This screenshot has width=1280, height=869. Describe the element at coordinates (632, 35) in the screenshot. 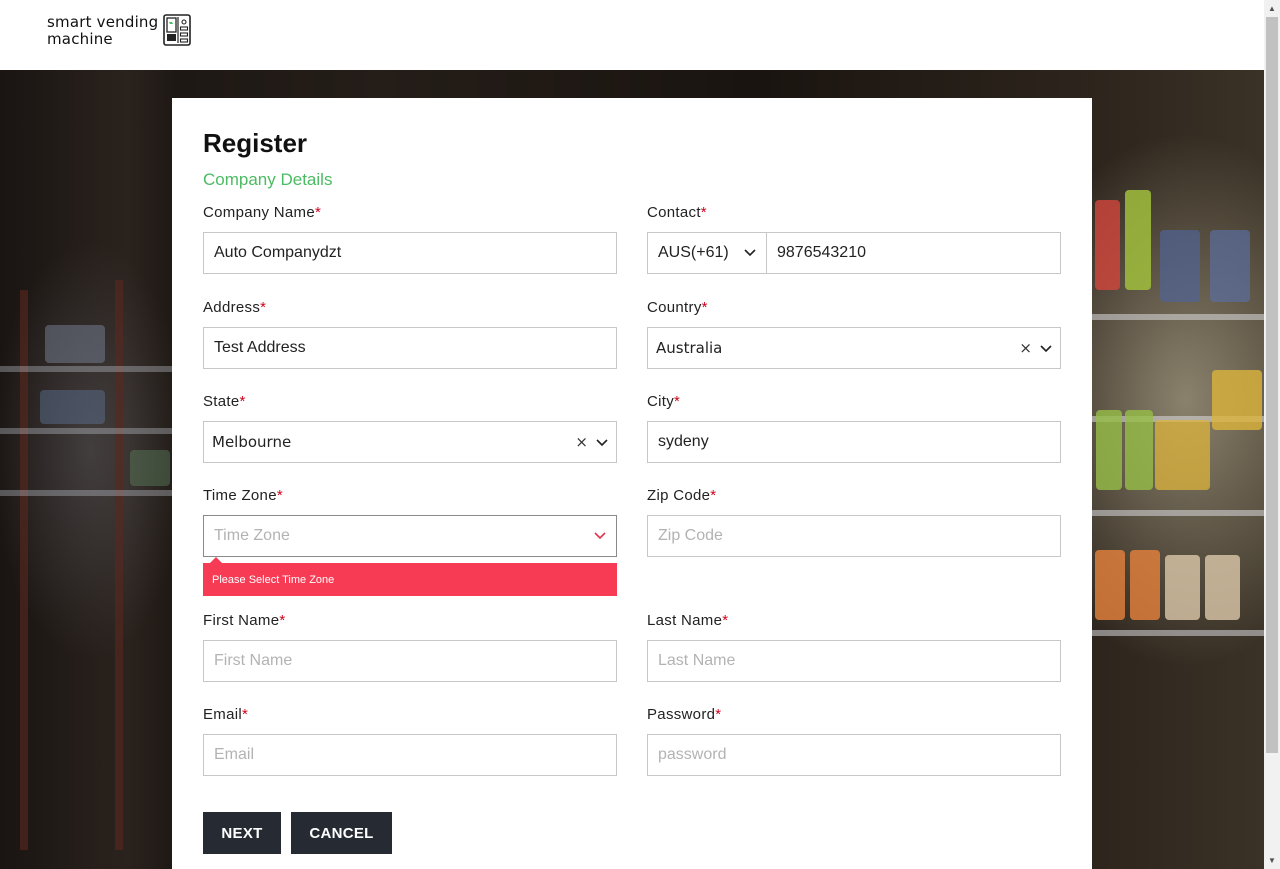

I see `top-header: smart vending machine` at that location.